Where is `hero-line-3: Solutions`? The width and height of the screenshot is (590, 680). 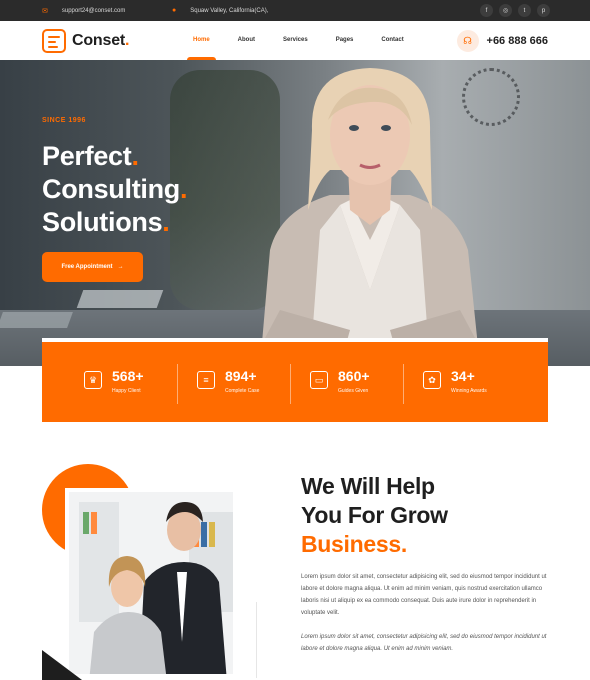 hero-line-3: Solutions is located at coordinates (102, 222).